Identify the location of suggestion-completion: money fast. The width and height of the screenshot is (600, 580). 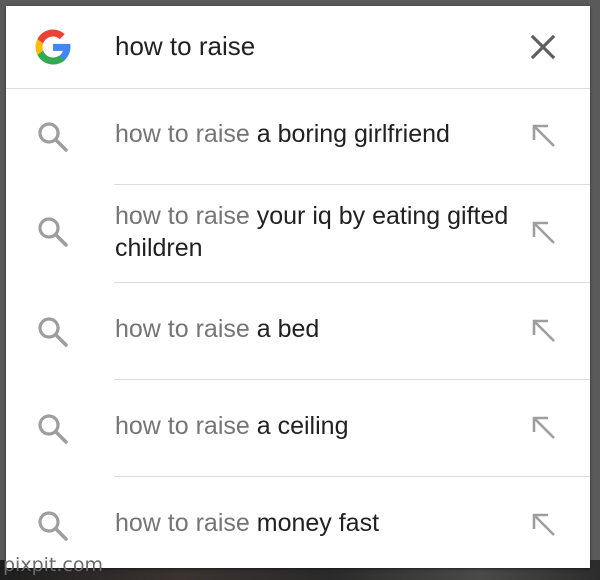
(314, 523).